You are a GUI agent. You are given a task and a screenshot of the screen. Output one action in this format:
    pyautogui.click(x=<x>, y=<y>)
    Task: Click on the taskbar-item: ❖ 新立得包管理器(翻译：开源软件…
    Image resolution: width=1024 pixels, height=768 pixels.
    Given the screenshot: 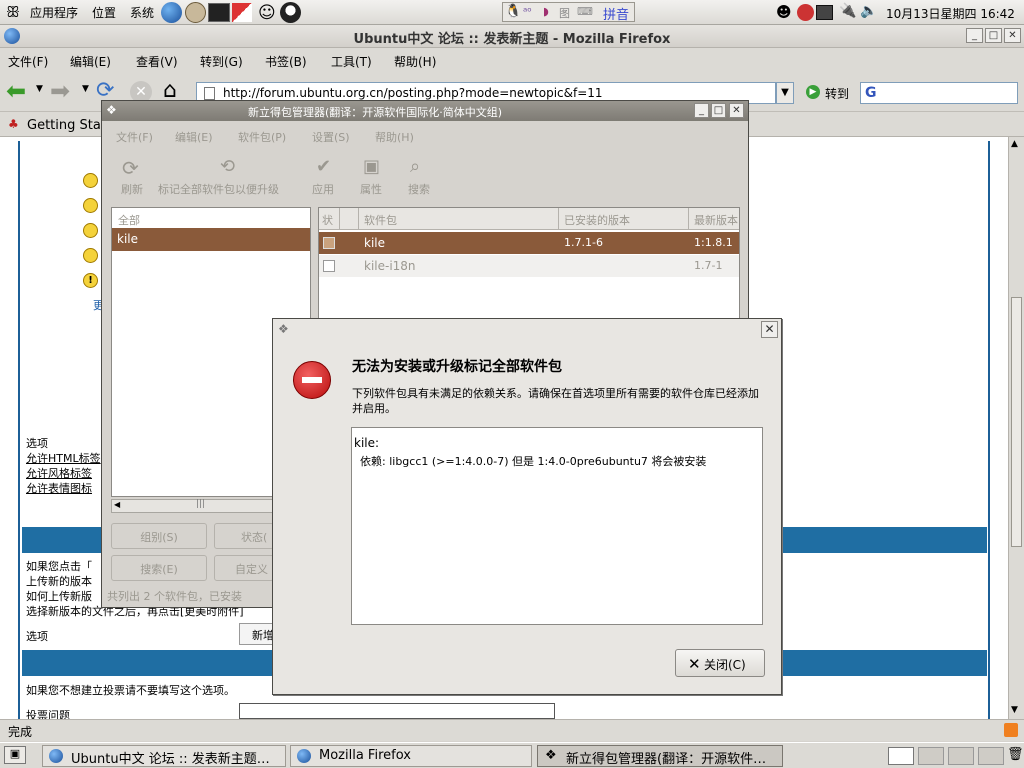 What is the action you would take?
    pyautogui.click(x=660, y=756)
    